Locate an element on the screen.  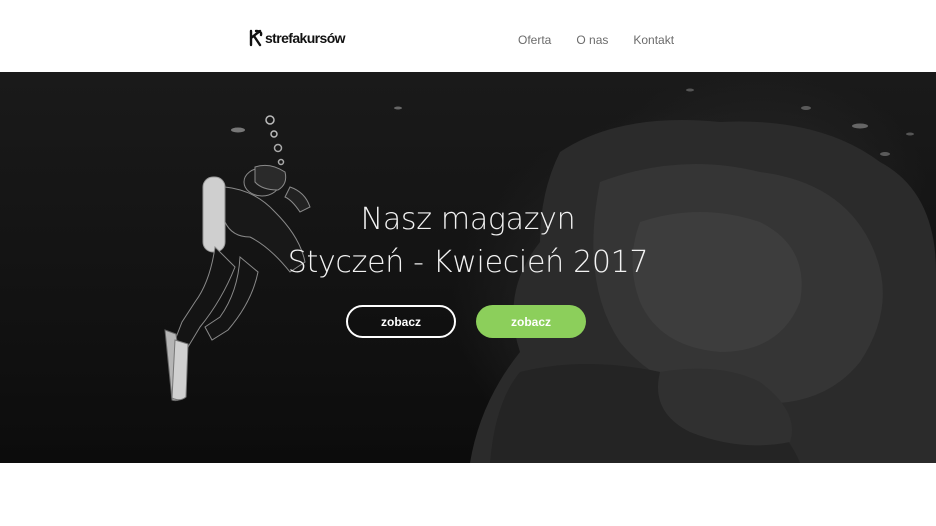
logo-mark-icon is located at coordinates (256, 38).